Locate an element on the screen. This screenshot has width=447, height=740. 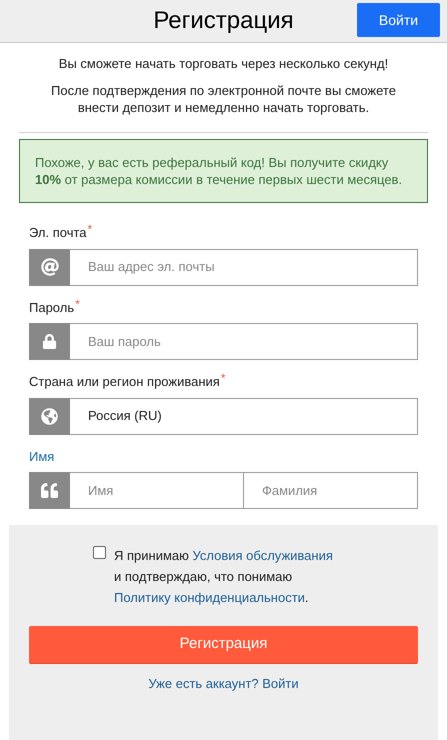
login-link: Уже есть аккаунт? Войти is located at coordinates (223, 684).